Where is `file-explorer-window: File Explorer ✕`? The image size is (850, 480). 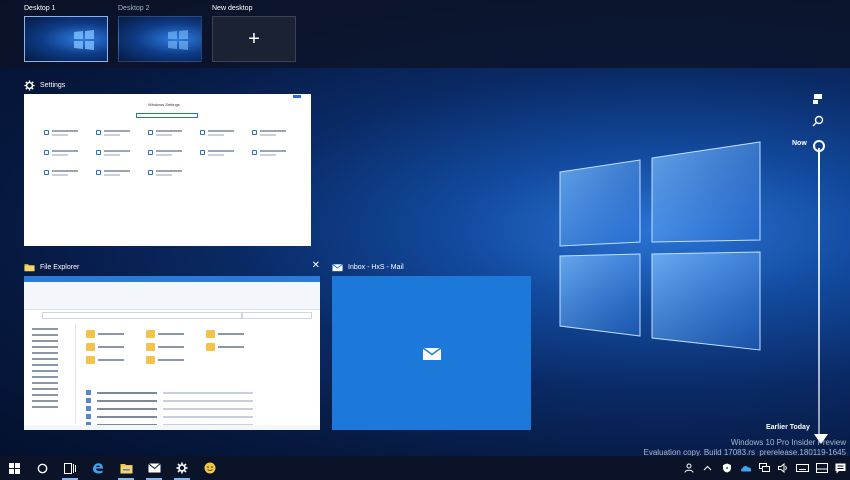
file-explorer-window: File Explorer ✕ is located at coordinates (172, 344).